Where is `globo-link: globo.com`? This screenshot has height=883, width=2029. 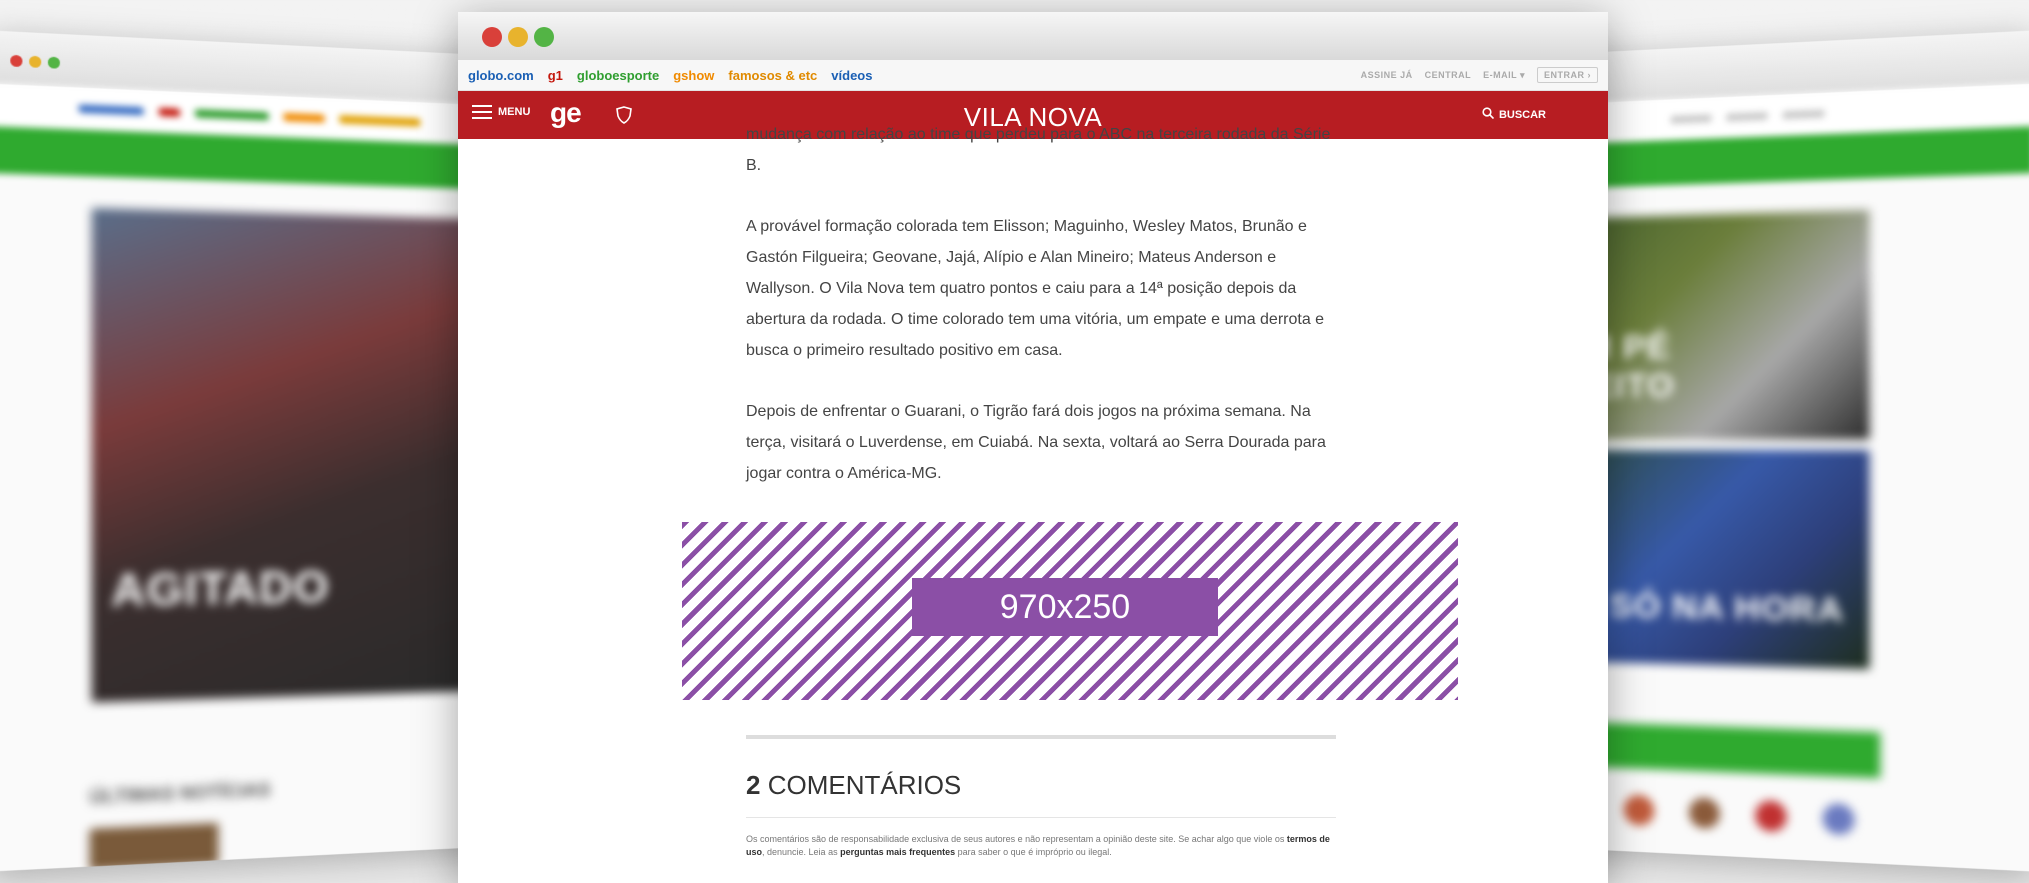 globo-link: globo.com is located at coordinates (501, 75).